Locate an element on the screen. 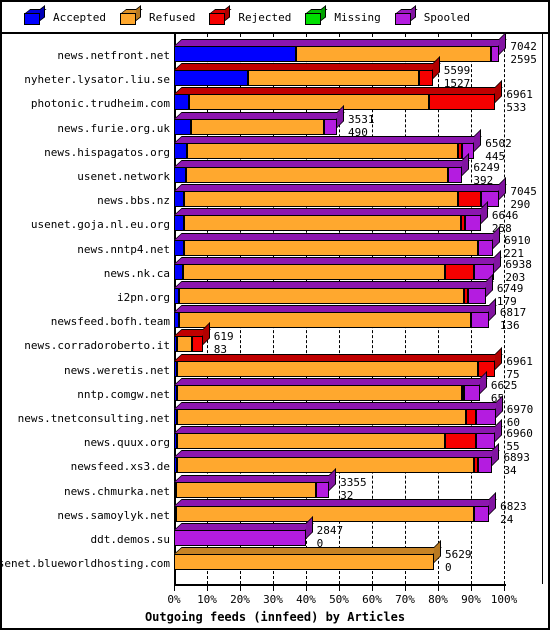  value-total: 6893 is located at coordinates (516, 458).